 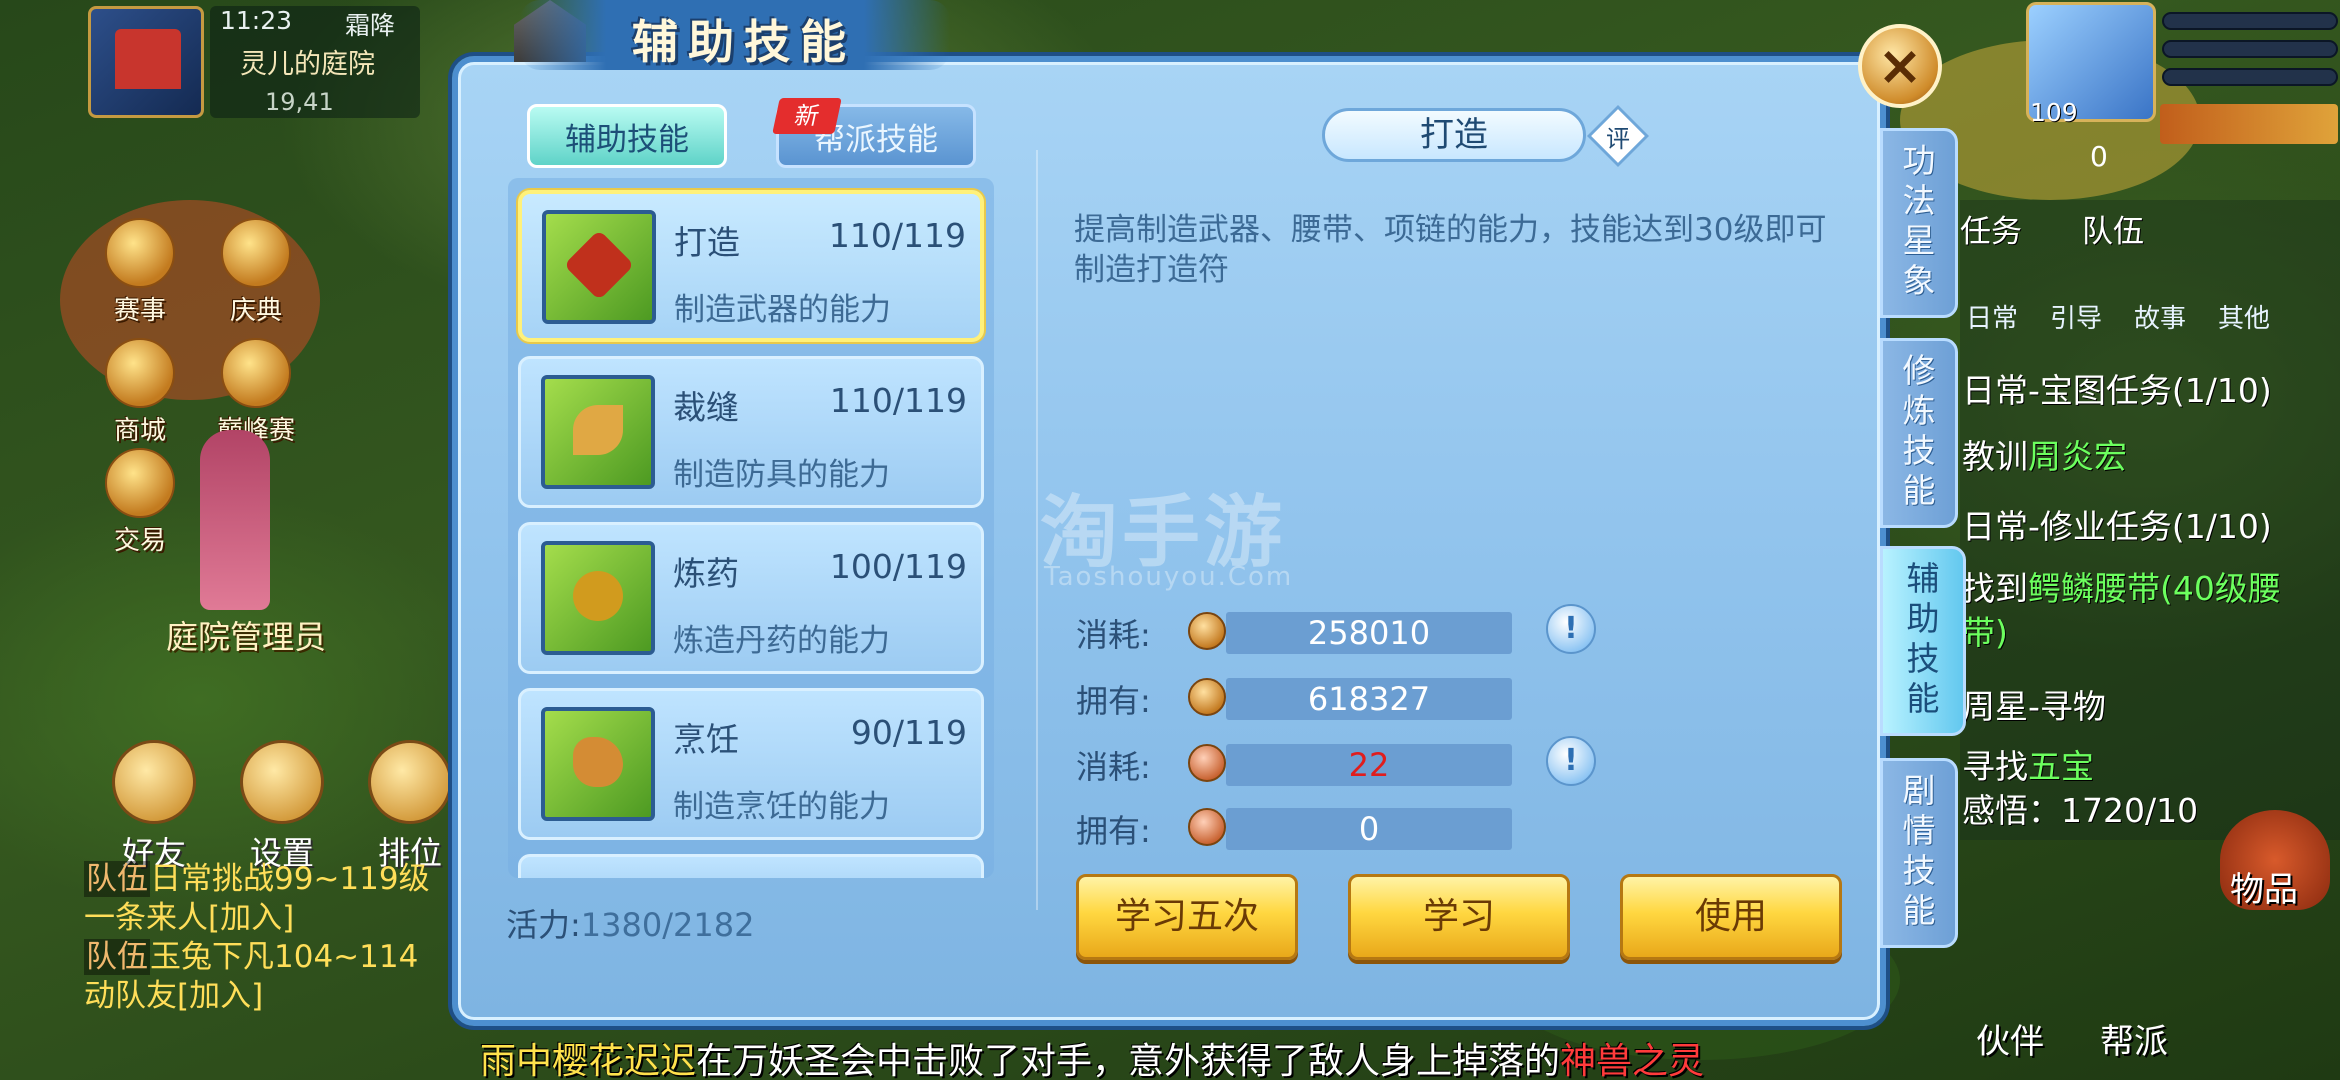 I want to click on use-button: 使用, so click(x=1731, y=917).